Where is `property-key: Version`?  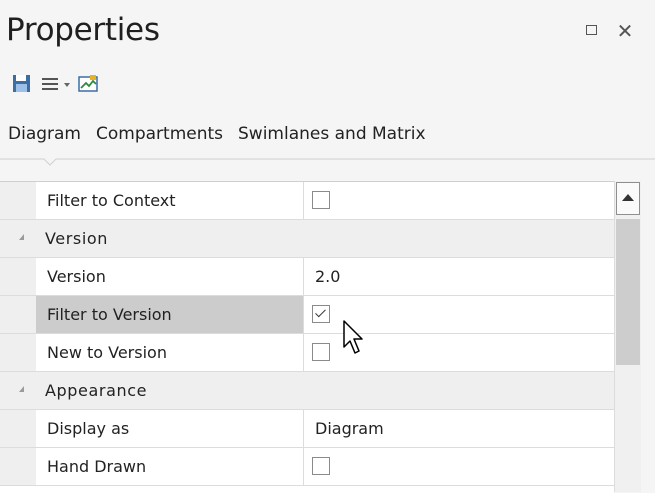 property-key: Version is located at coordinates (170, 276).